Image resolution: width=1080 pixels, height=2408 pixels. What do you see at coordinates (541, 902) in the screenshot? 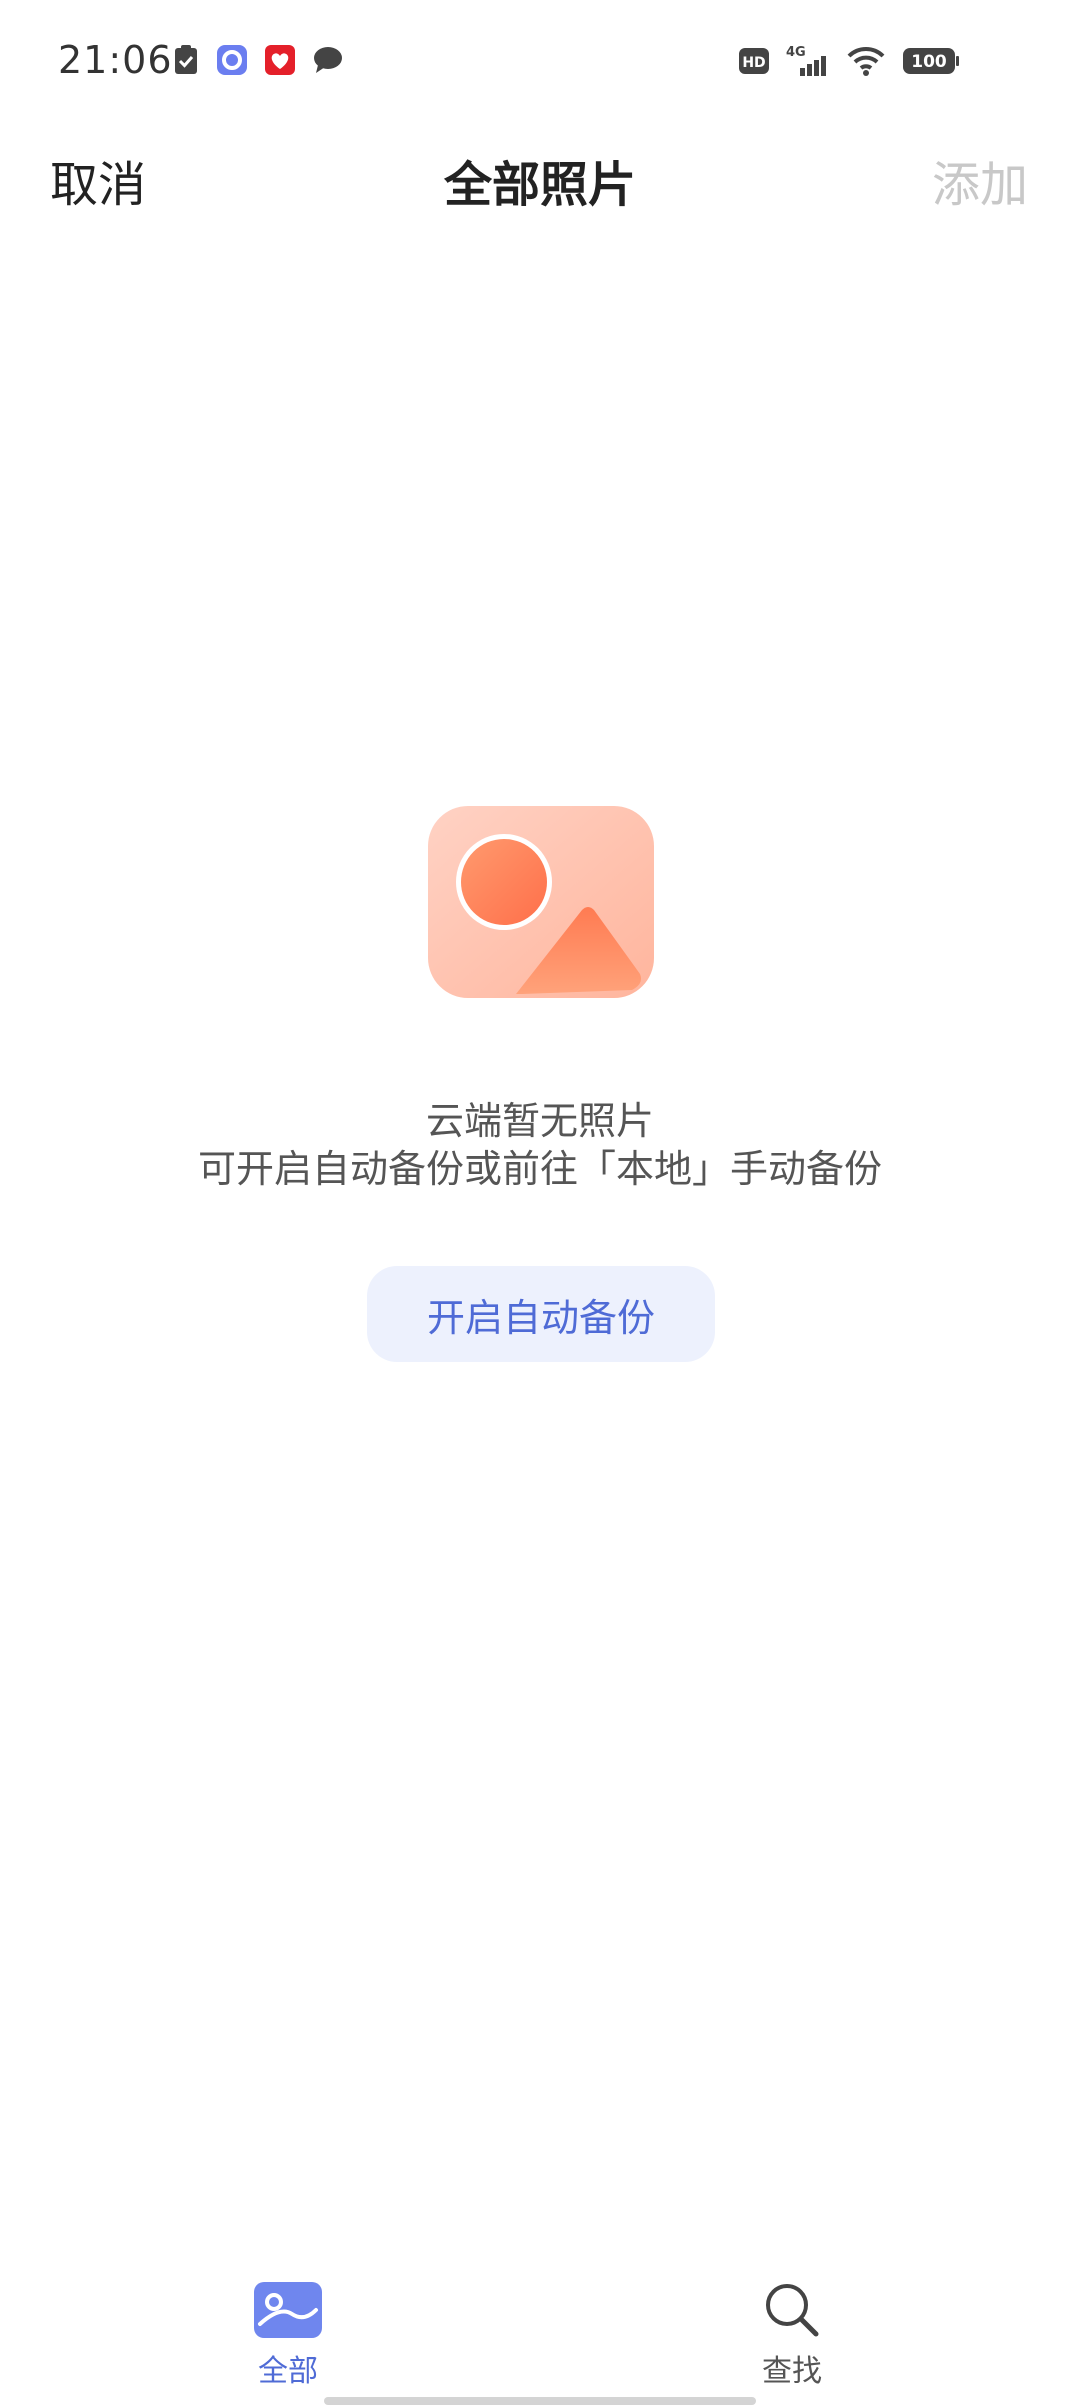
I see `empty-photo-icon` at bounding box center [541, 902].